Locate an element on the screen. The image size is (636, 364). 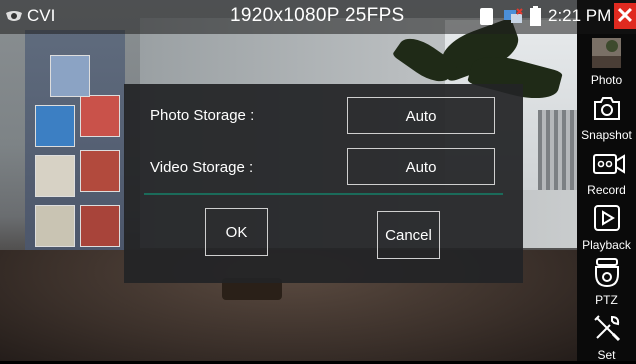
photo-thumbnail-icon is located at coordinates (606, 53).